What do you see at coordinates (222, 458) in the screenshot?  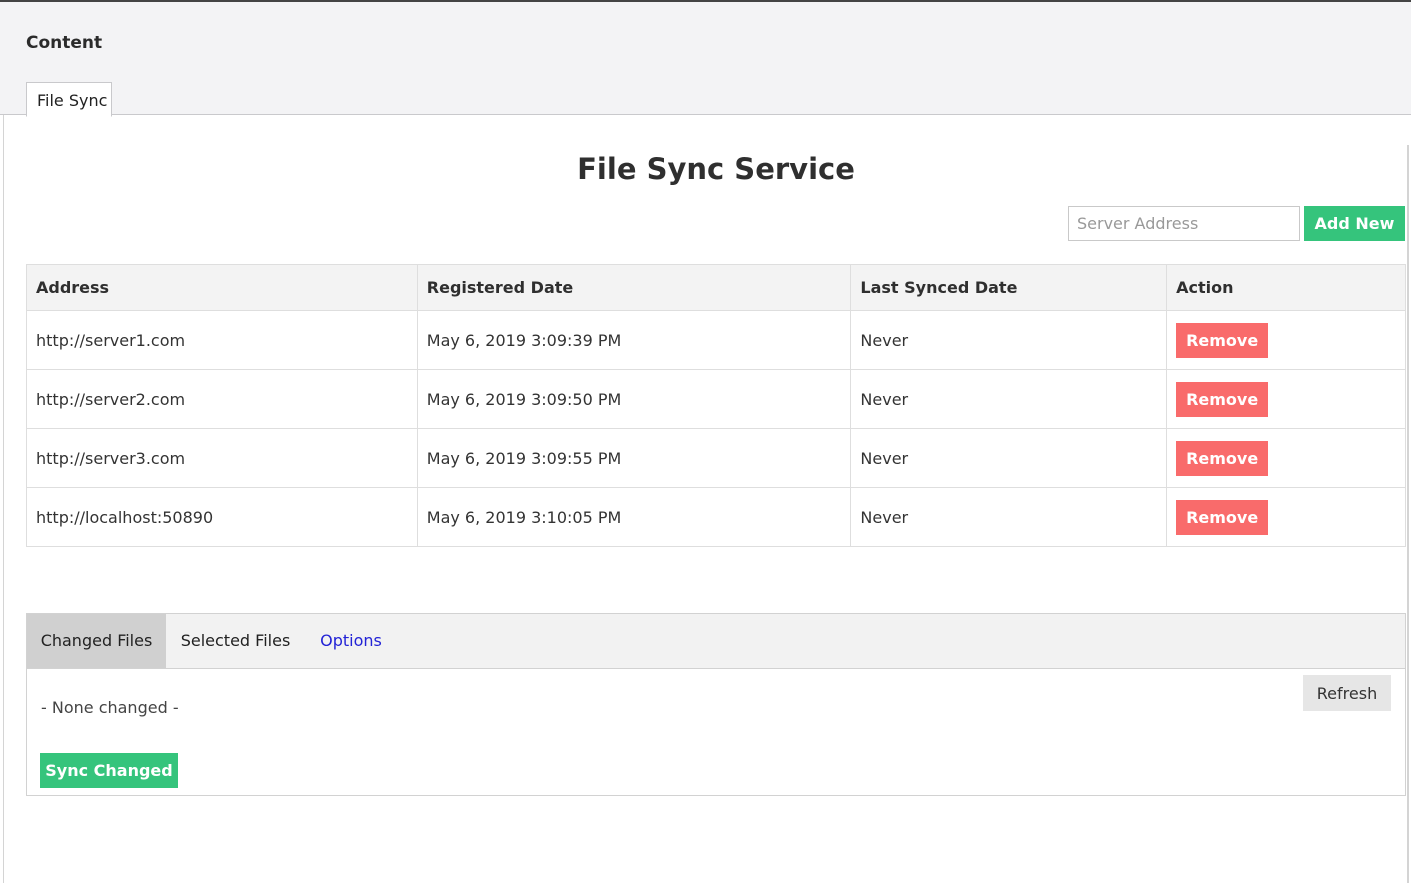 I see `server-address: http://server3.com` at bounding box center [222, 458].